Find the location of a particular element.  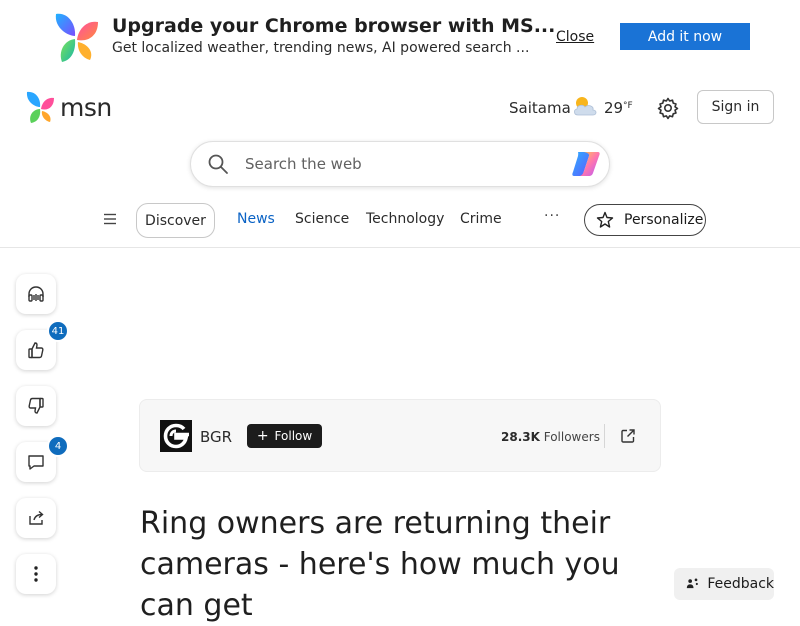

headphones-icon is located at coordinates (36, 294).